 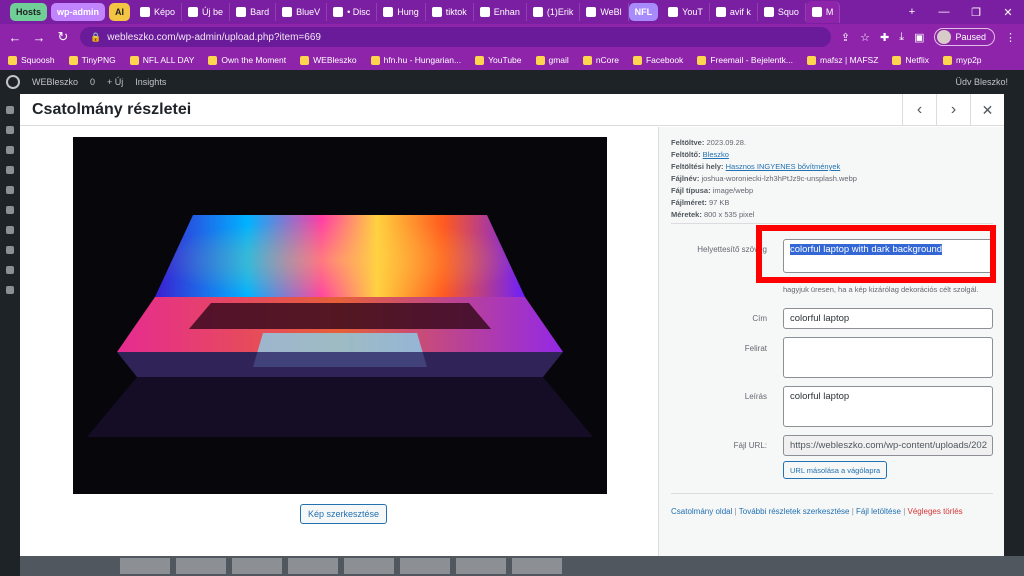 What do you see at coordinates (750, 445) in the screenshot?
I see `file-url-label: Fájl URL:` at bounding box center [750, 445].